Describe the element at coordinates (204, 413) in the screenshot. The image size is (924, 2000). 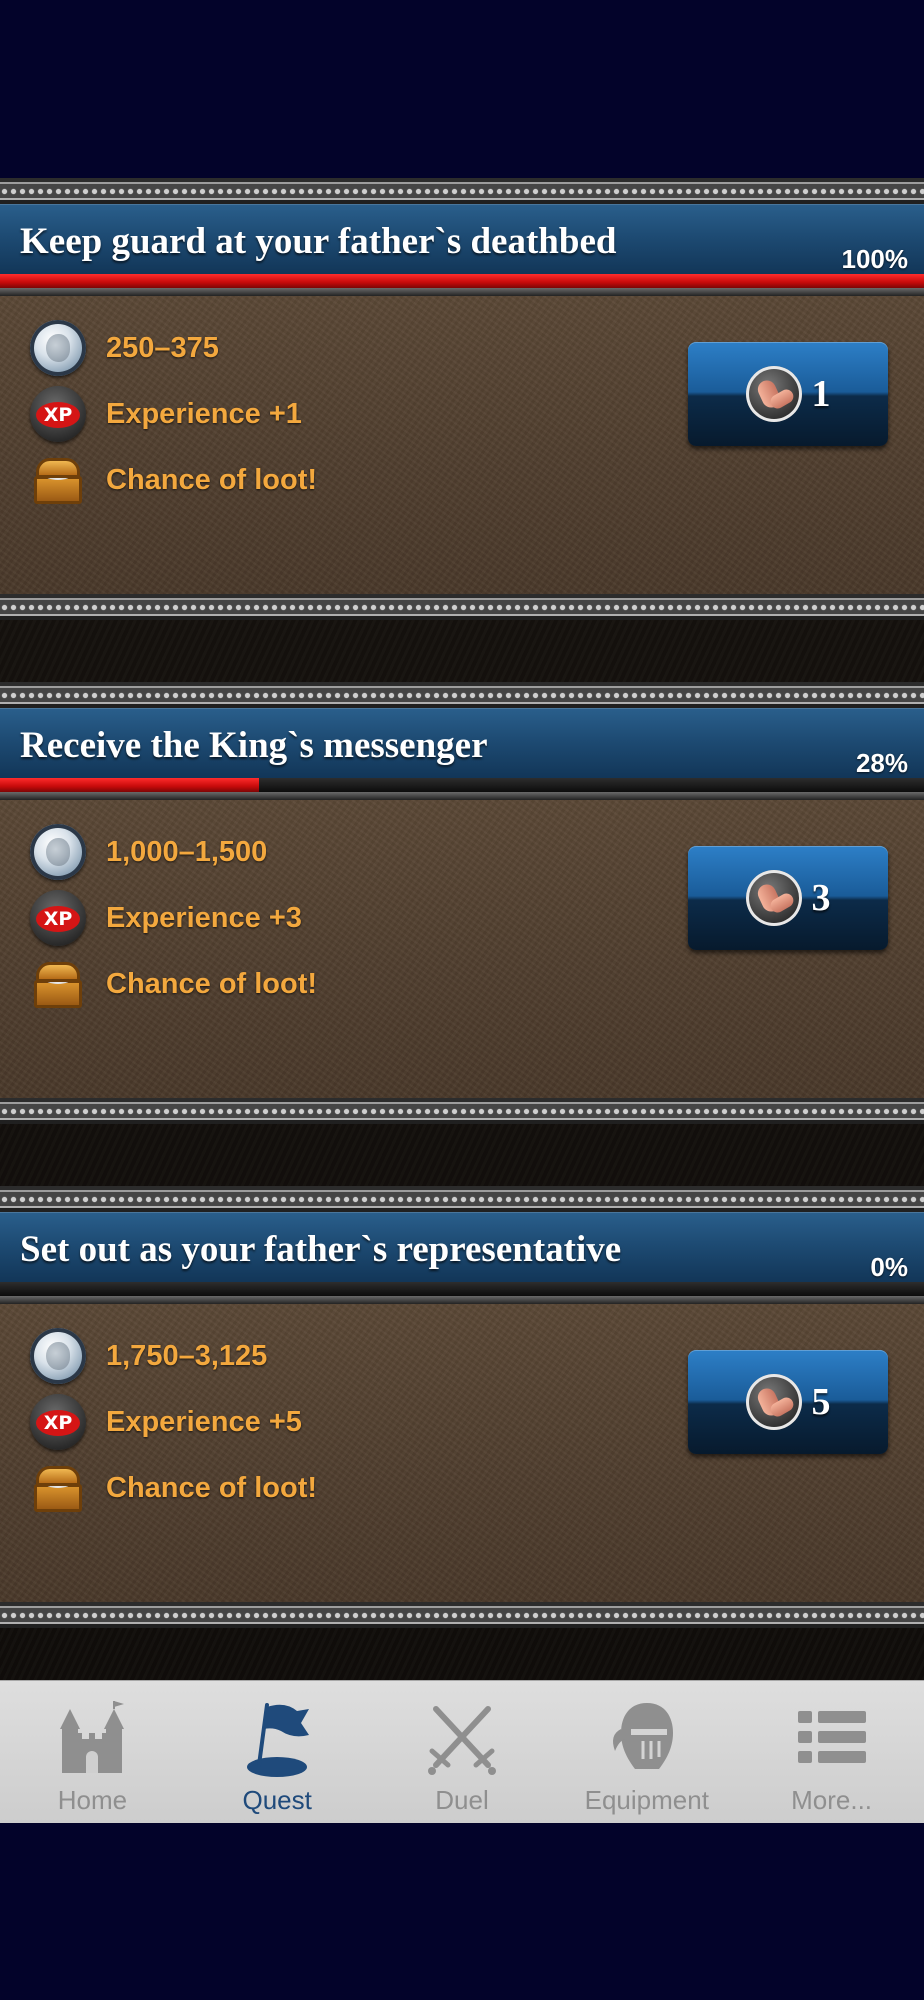
I see `reward-experience-text: Experience +1` at that location.